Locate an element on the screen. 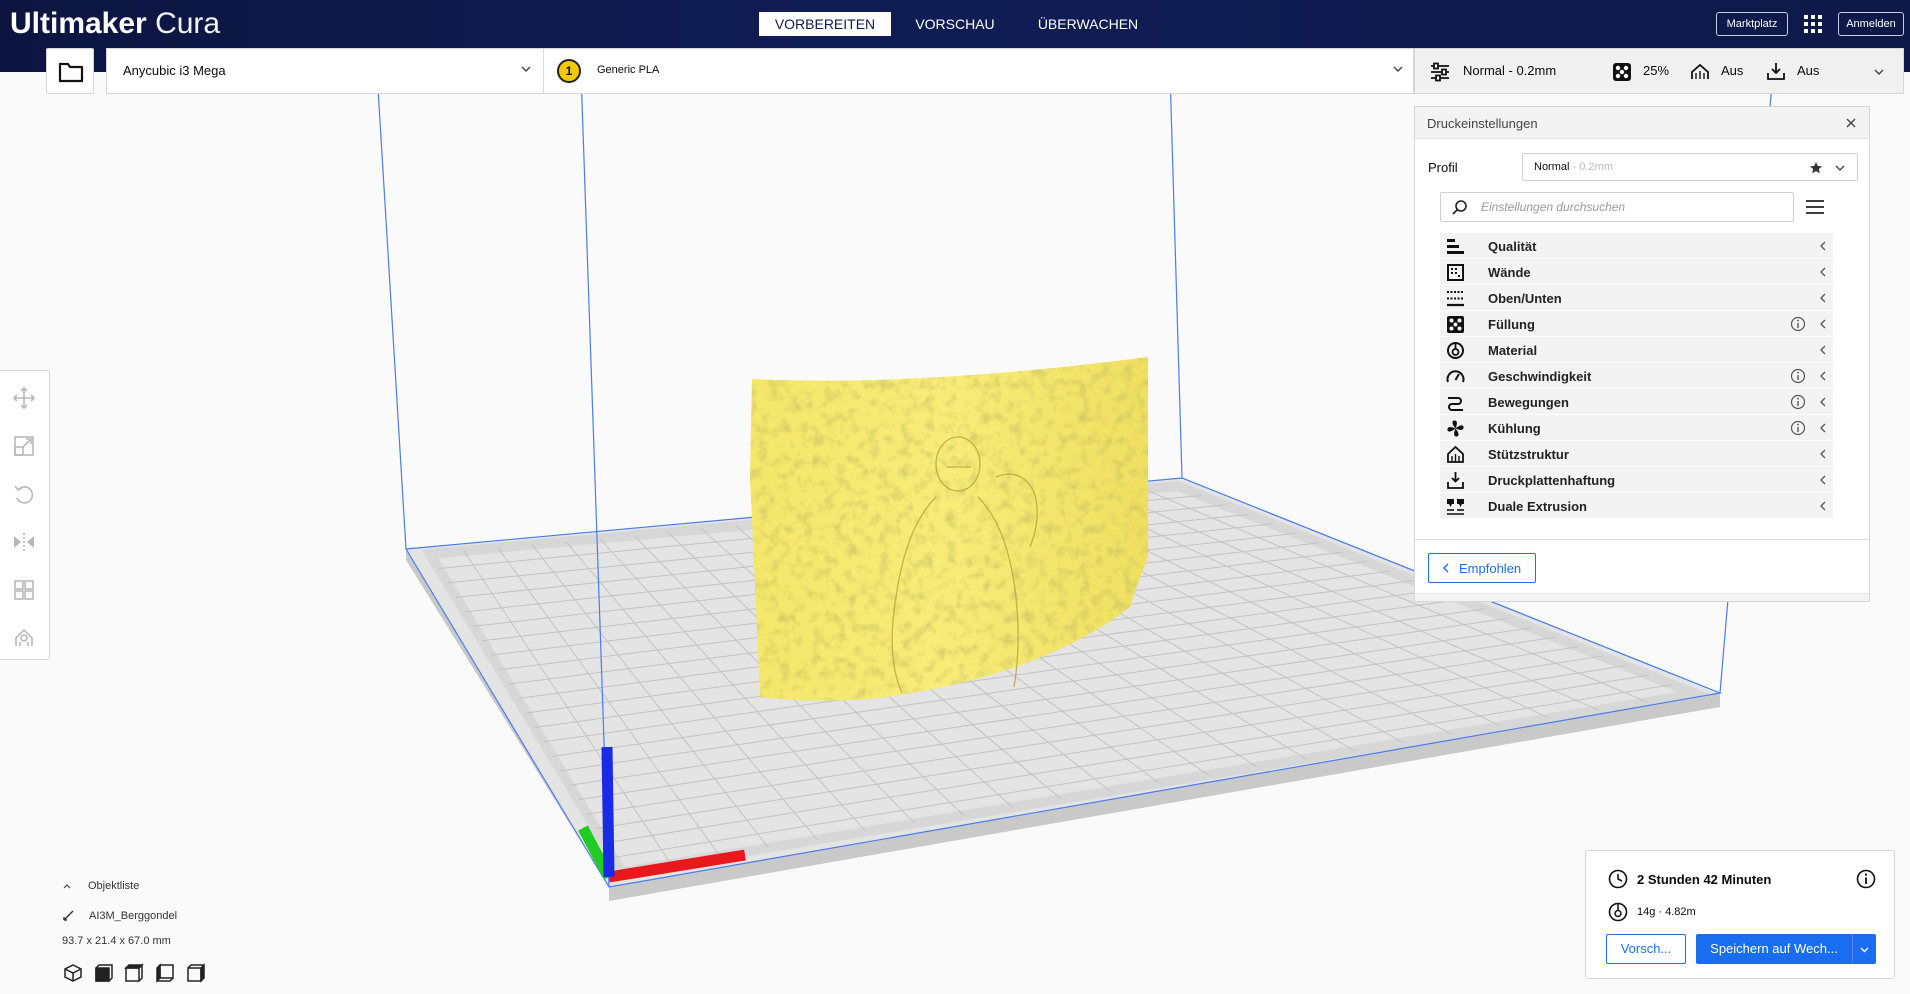 The height and width of the screenshot is (994, 1910). print-settings-bar: Normal - 0.2mm 25% Aus Aus is located at coordinates (1659, 71).